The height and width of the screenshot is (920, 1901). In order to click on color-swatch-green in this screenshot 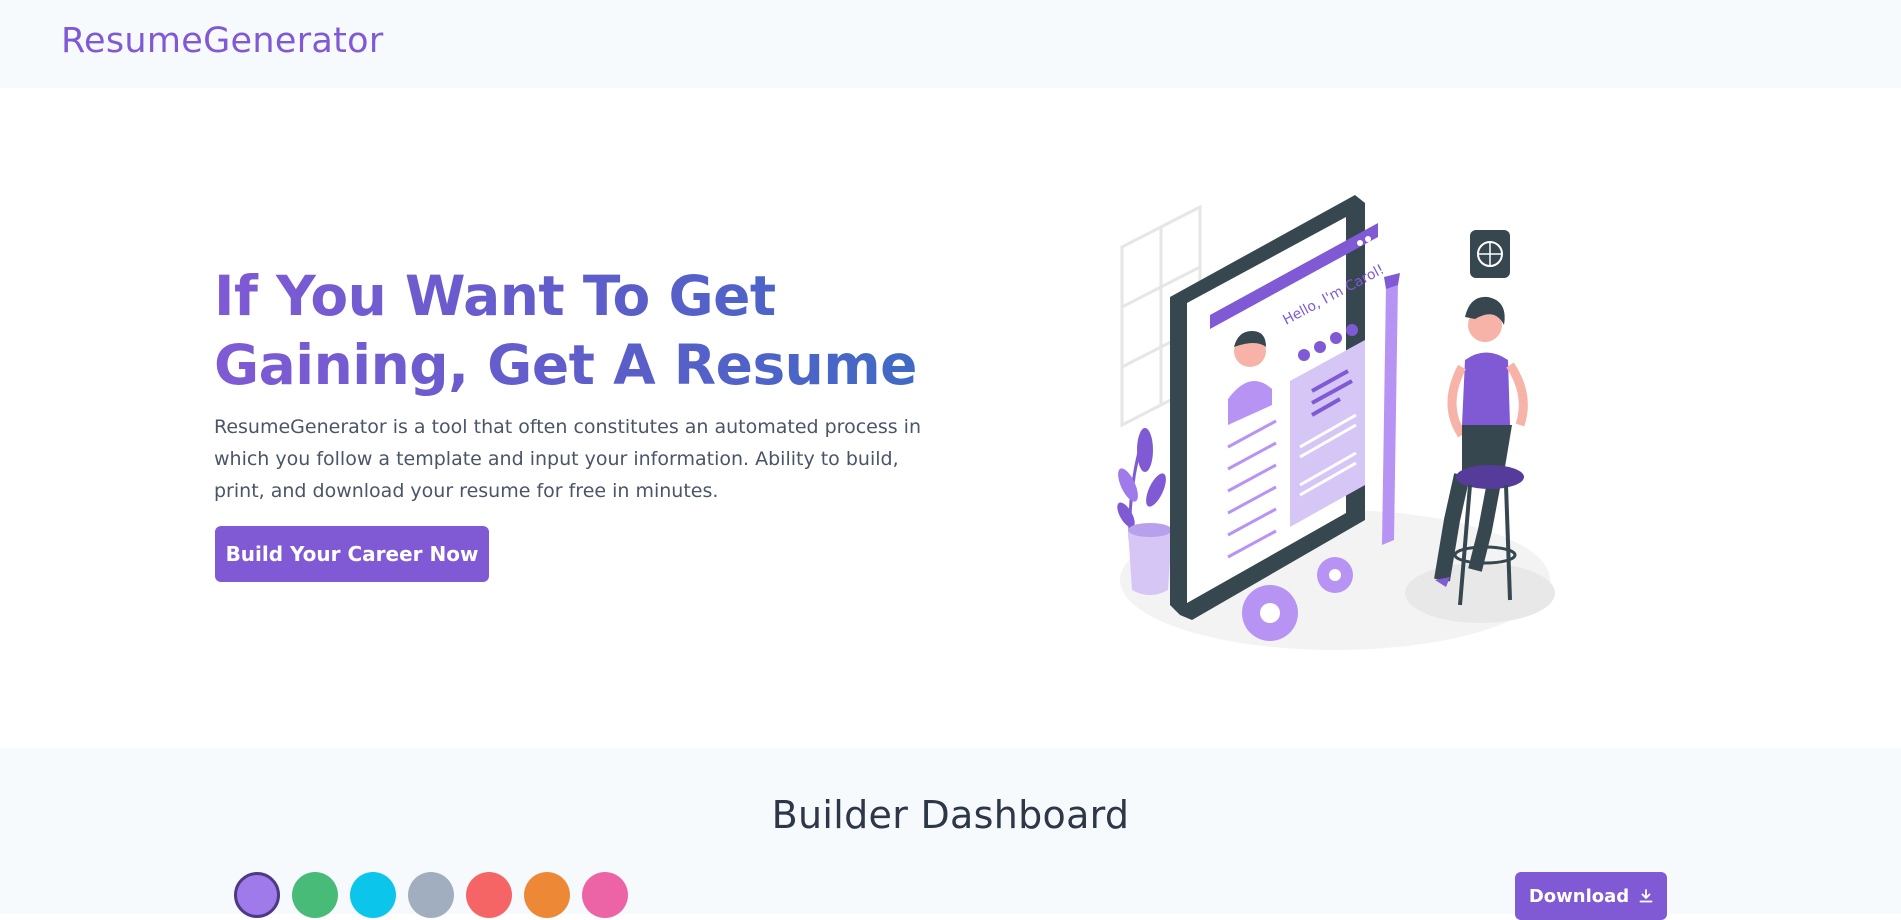, I will do `click(315, 895)`.